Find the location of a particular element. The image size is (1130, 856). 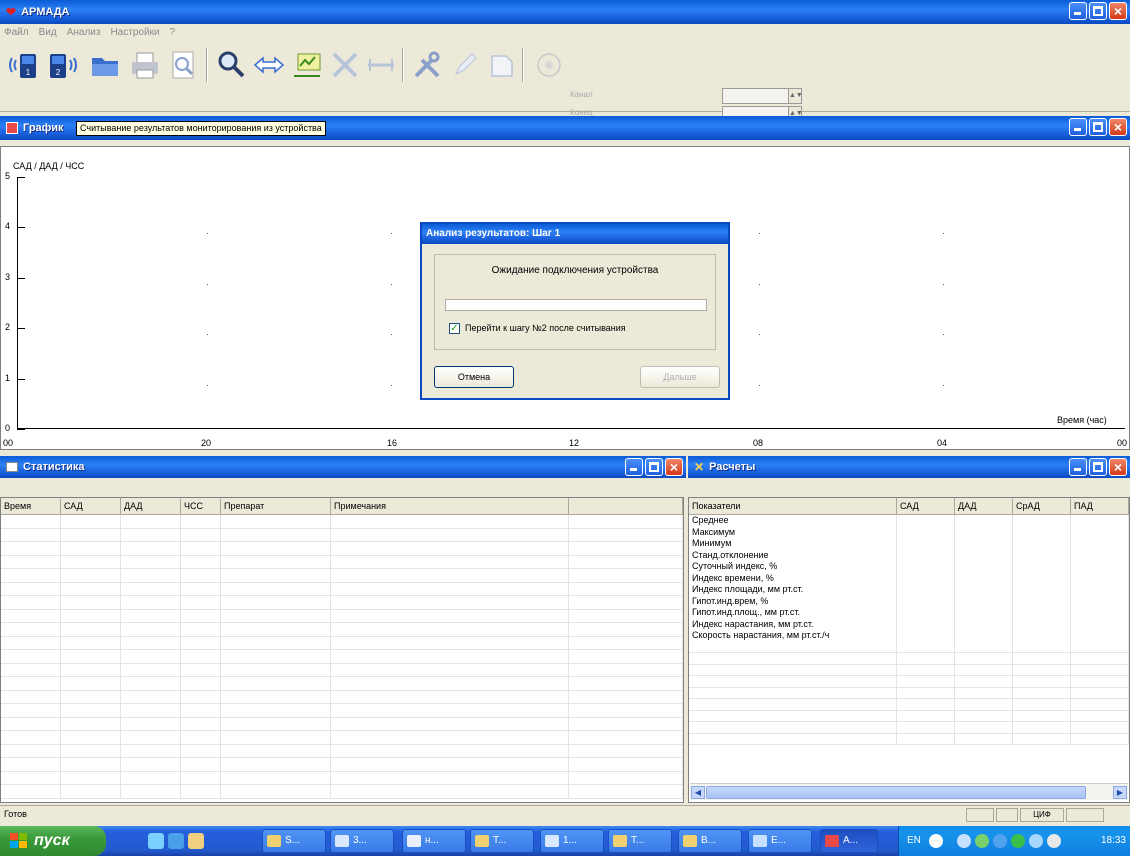

col-sad: САД is located at coordinates (91, 506).